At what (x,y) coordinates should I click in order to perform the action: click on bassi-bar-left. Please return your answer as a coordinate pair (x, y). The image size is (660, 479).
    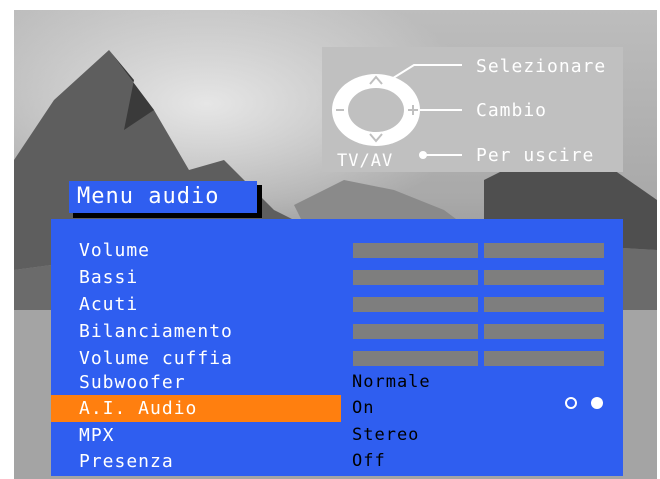
    Looking at the image, I should click on (415, 277).